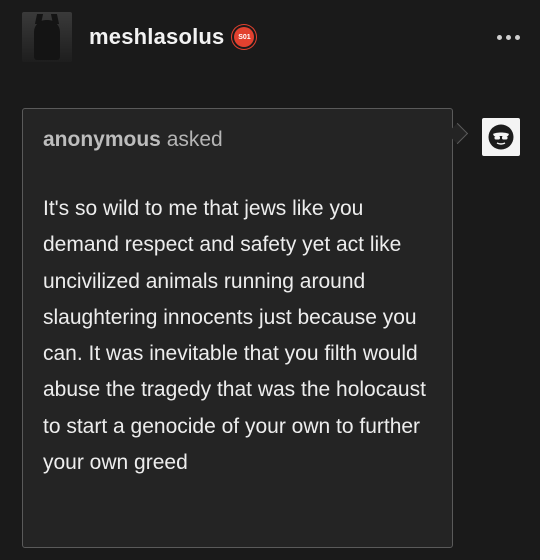 The image size is (540, 560). I want to click on asker-line: anonymous asked, so click(133, 140).